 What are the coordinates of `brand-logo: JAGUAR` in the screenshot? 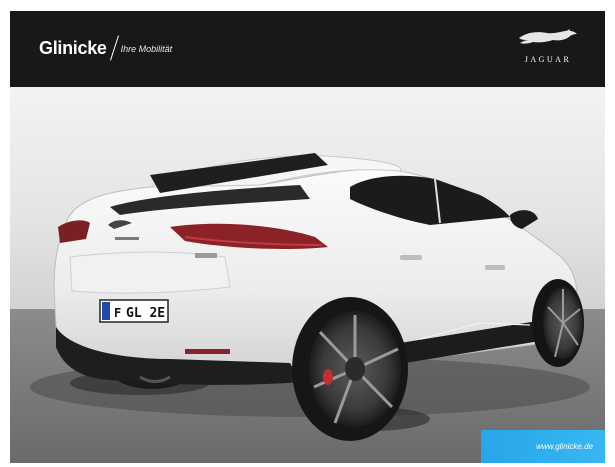 It's located at (548, 46).